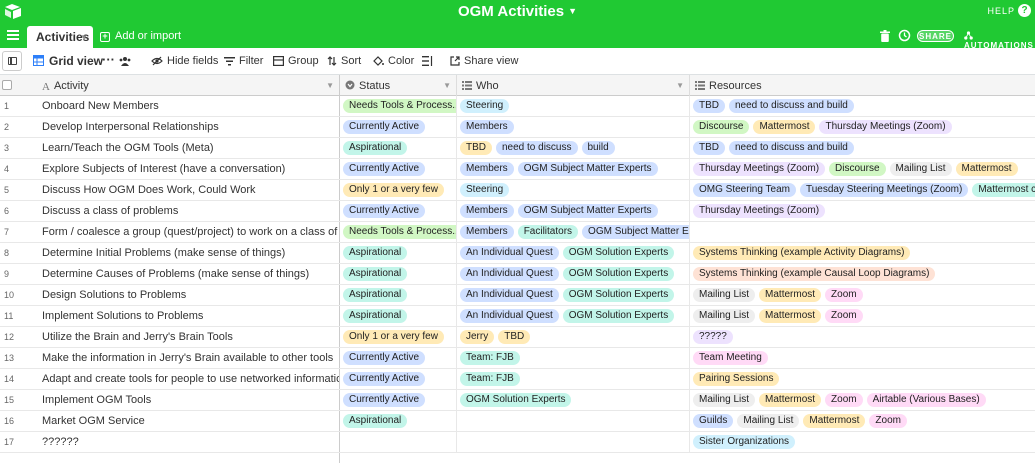  Describe the element at coordinates (517, 458) in the screenshot. I see `add-row-area` at that location.